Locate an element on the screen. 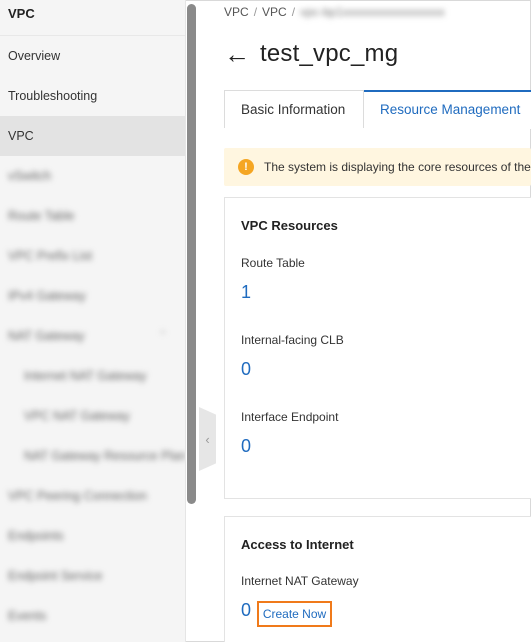 Image resolution: width=531 pixels, height=642 pixels. tab-bar: Basic Information Resource Management is located at coordinates (377, 109).